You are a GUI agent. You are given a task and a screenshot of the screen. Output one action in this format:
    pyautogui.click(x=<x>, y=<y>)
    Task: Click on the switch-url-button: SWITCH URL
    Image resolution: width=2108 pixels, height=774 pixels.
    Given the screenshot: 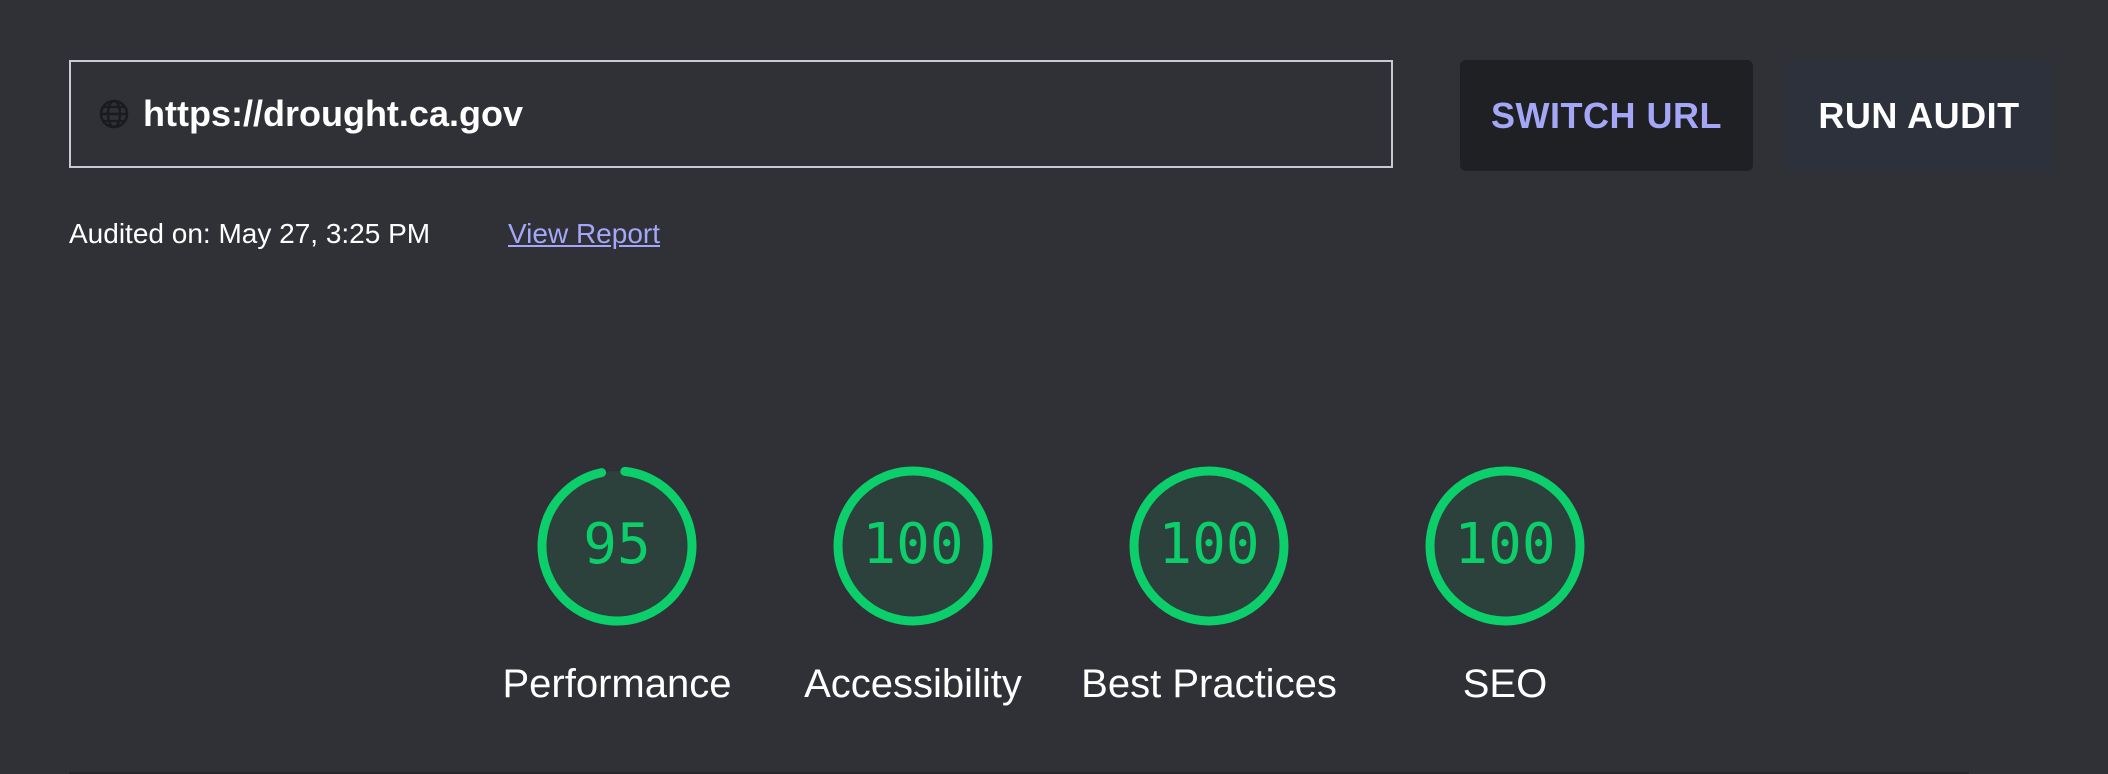 What is the action you would take?
    pyautogui.click(x=1606, y=115)
    